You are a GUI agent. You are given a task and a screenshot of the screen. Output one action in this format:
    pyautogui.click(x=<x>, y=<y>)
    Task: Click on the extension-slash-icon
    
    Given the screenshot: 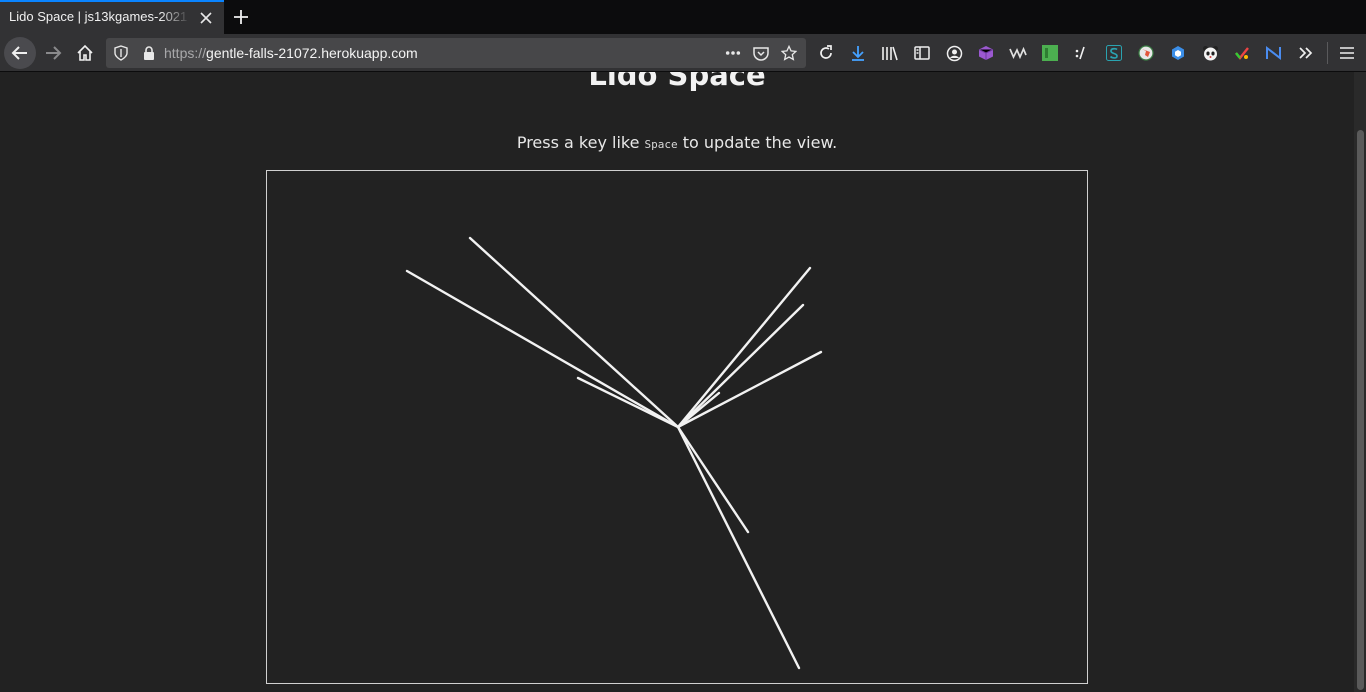 What is the action you would take?
    pyautogui.click(x=1082, y=53)
    